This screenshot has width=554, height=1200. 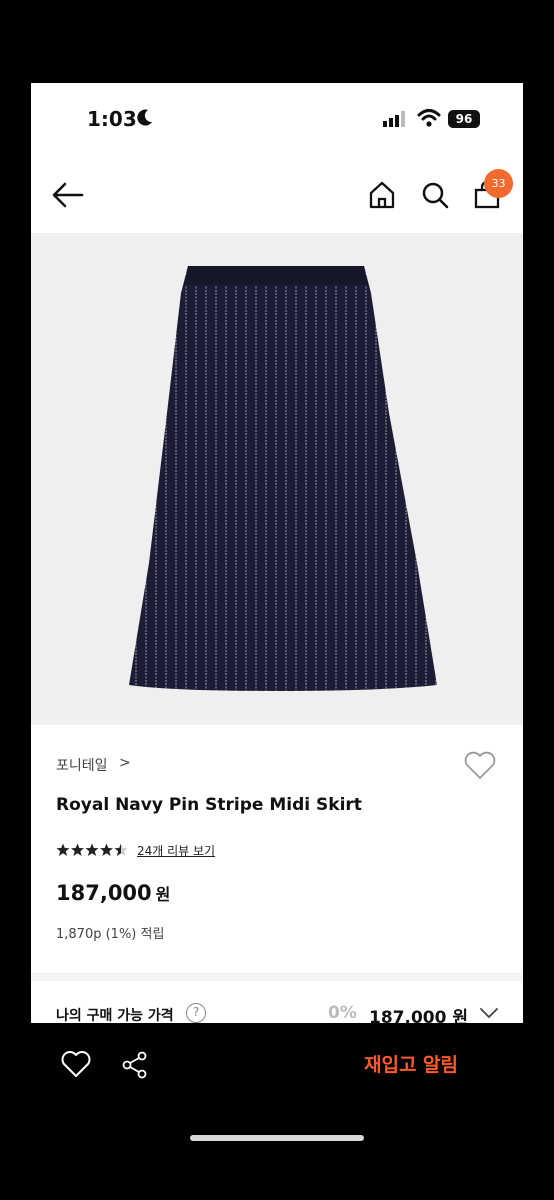 What do you see at coordinates (209, 805) in the screenshot?
I see `product-title: Royal Navy Pin Stripe Midi Skirt` at bounding box center [209, 805].